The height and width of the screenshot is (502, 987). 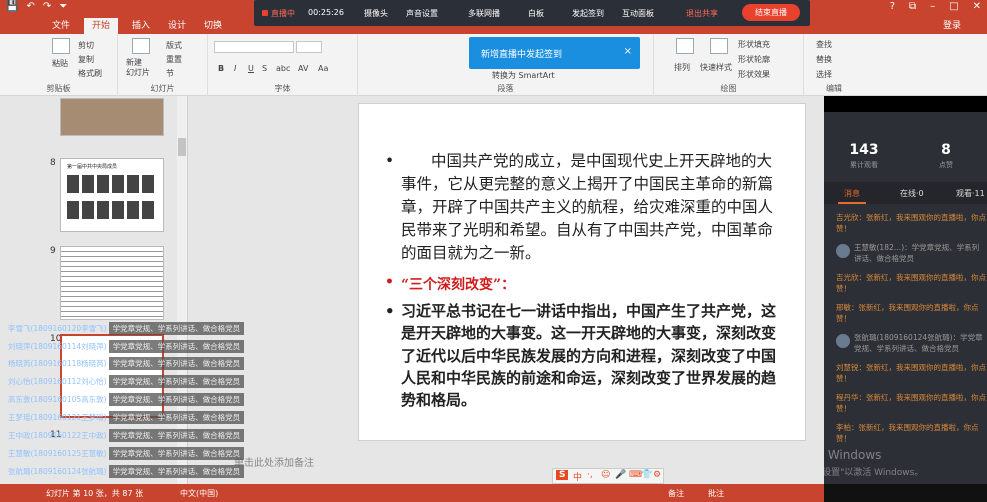 What do you see at coordinates (852, 193) in the screenshot?
I see `tab-messages: 消息` at bounding box center [852, 193].